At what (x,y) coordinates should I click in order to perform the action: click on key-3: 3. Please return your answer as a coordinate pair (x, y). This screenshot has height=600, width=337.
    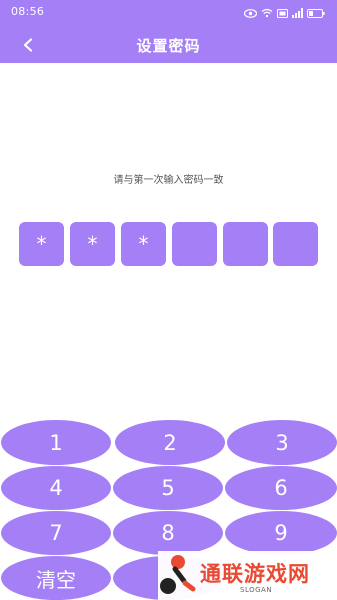
    Looking at the image, I should click on (282, 442).